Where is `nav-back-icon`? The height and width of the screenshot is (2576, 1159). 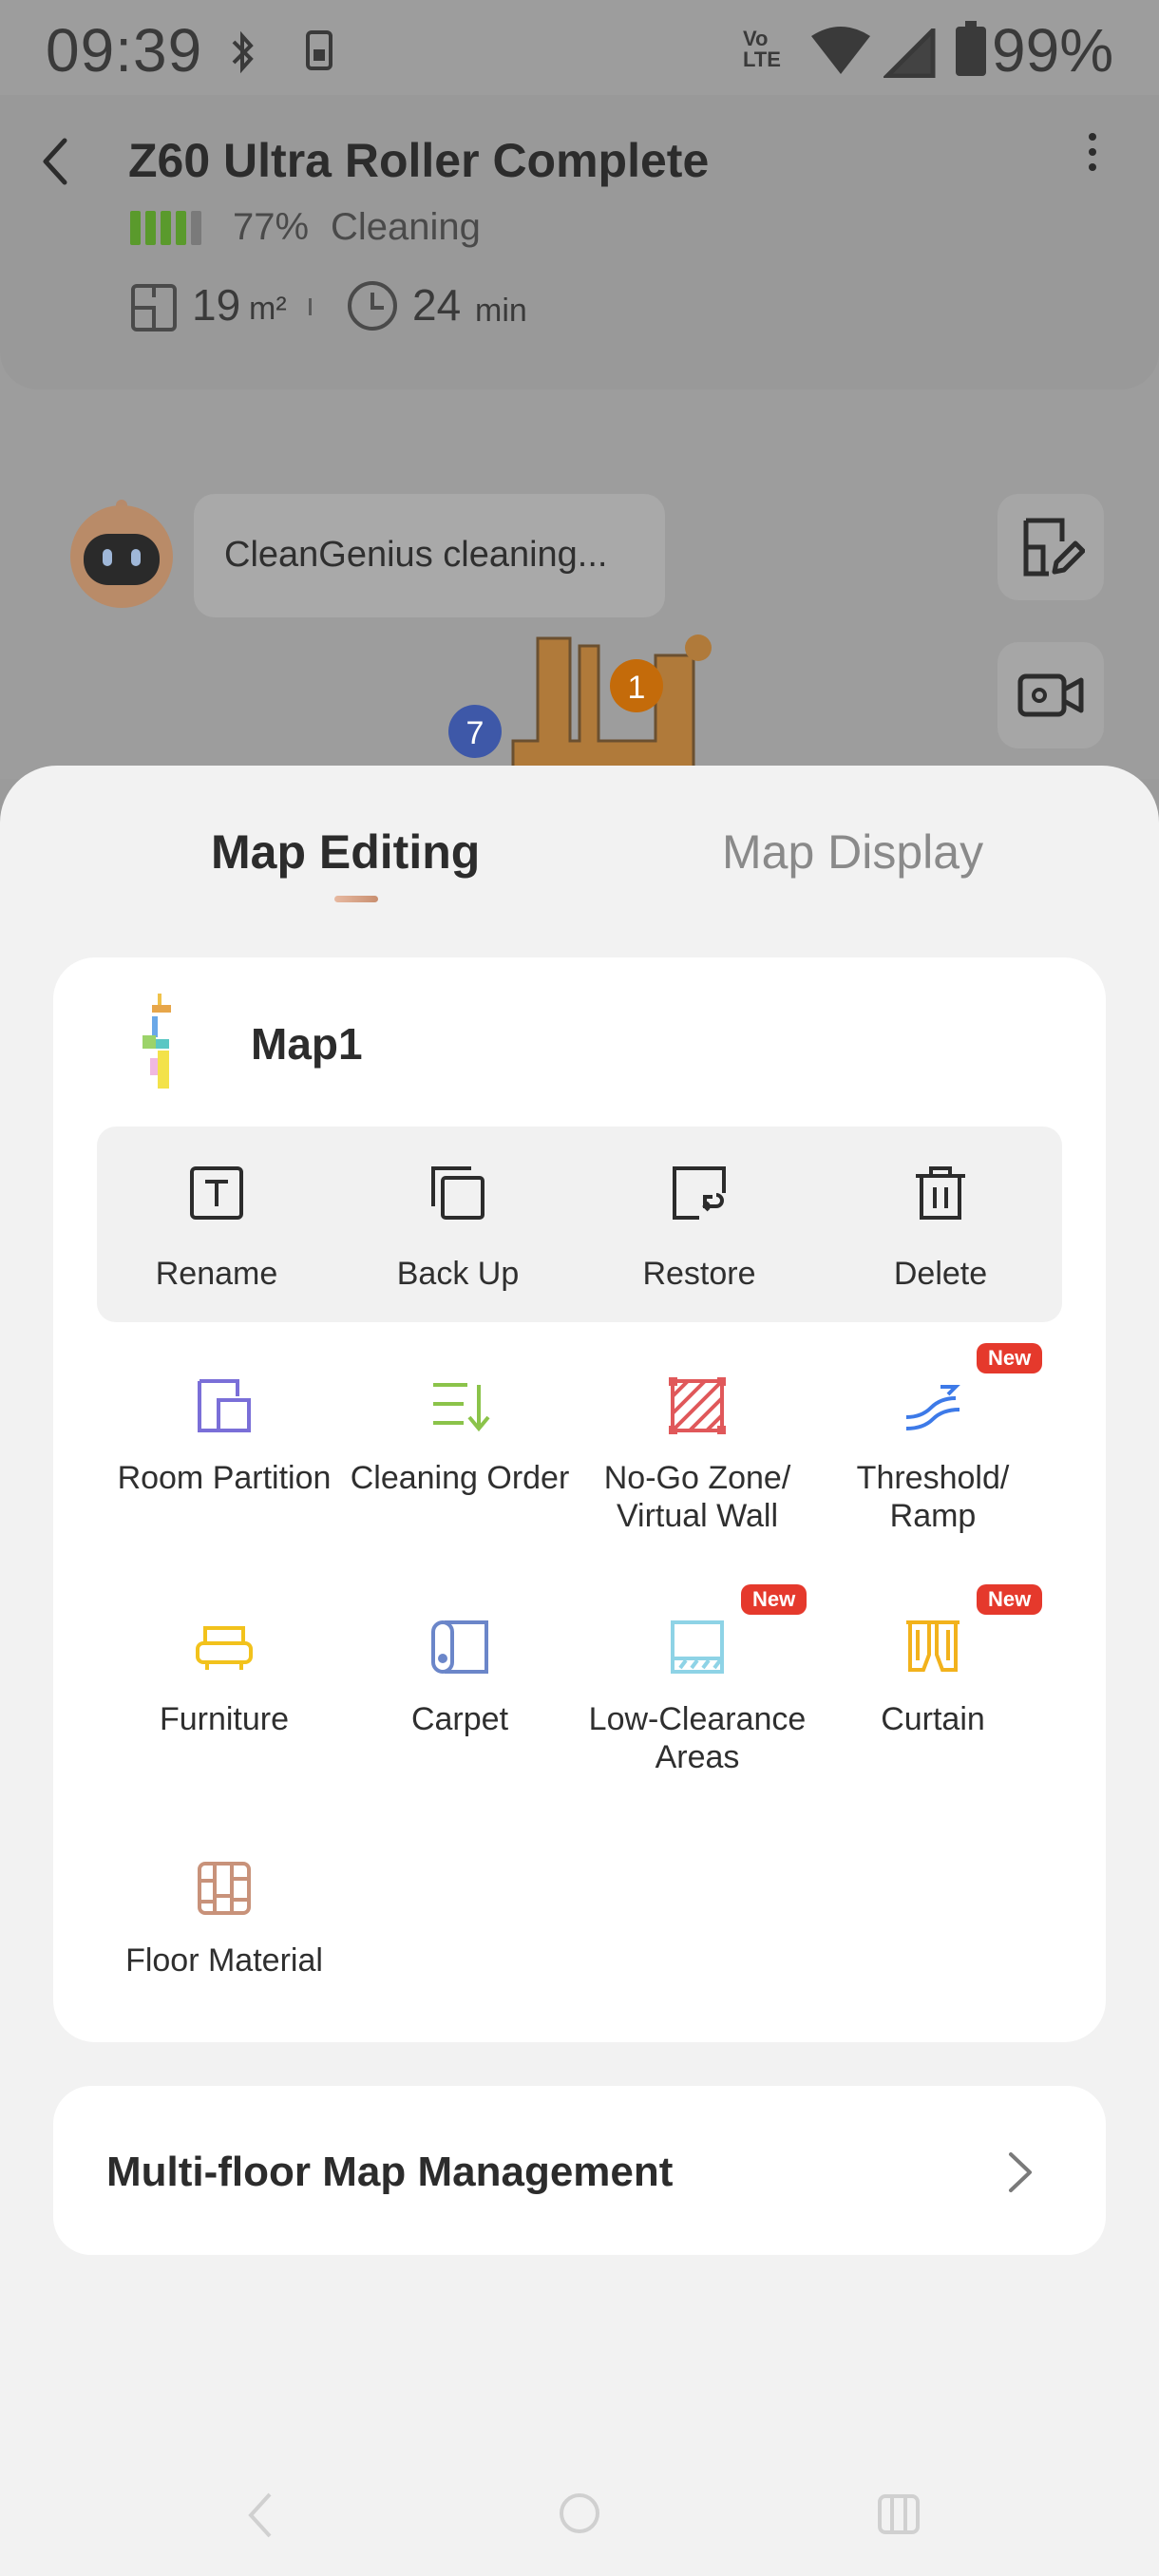
nav-back-icon is located at coordinates (260, 2515).